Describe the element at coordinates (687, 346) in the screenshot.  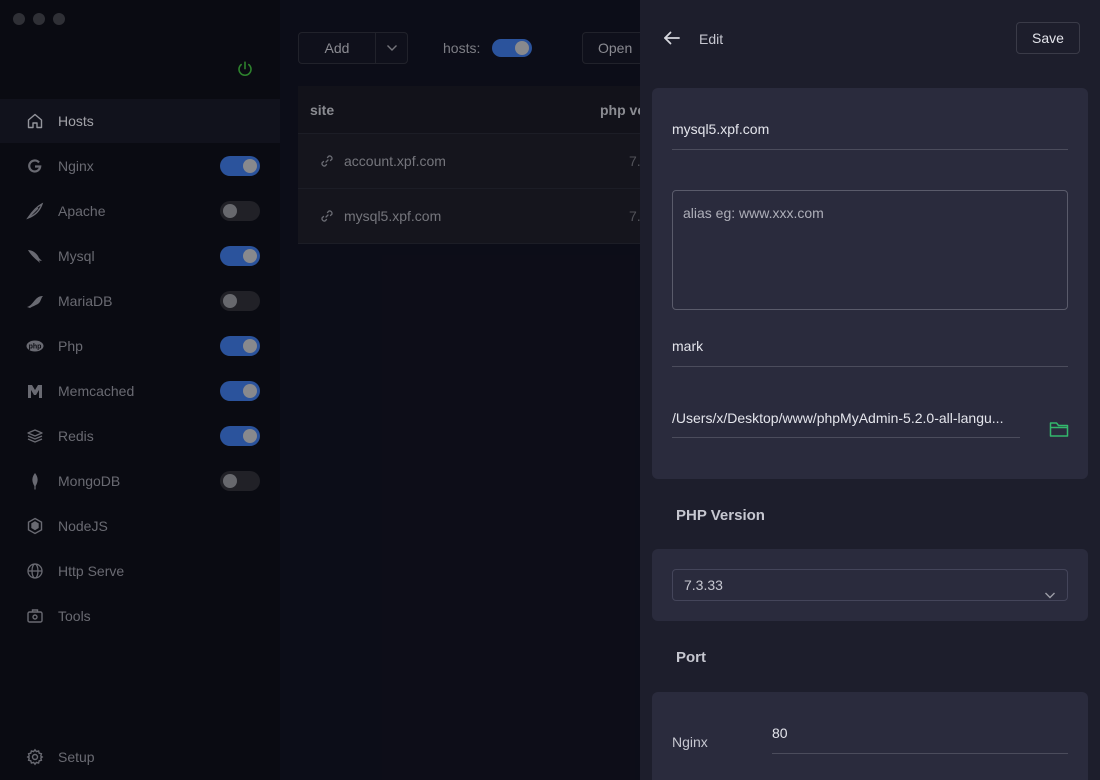
I see `mark-input: mark` at that location.